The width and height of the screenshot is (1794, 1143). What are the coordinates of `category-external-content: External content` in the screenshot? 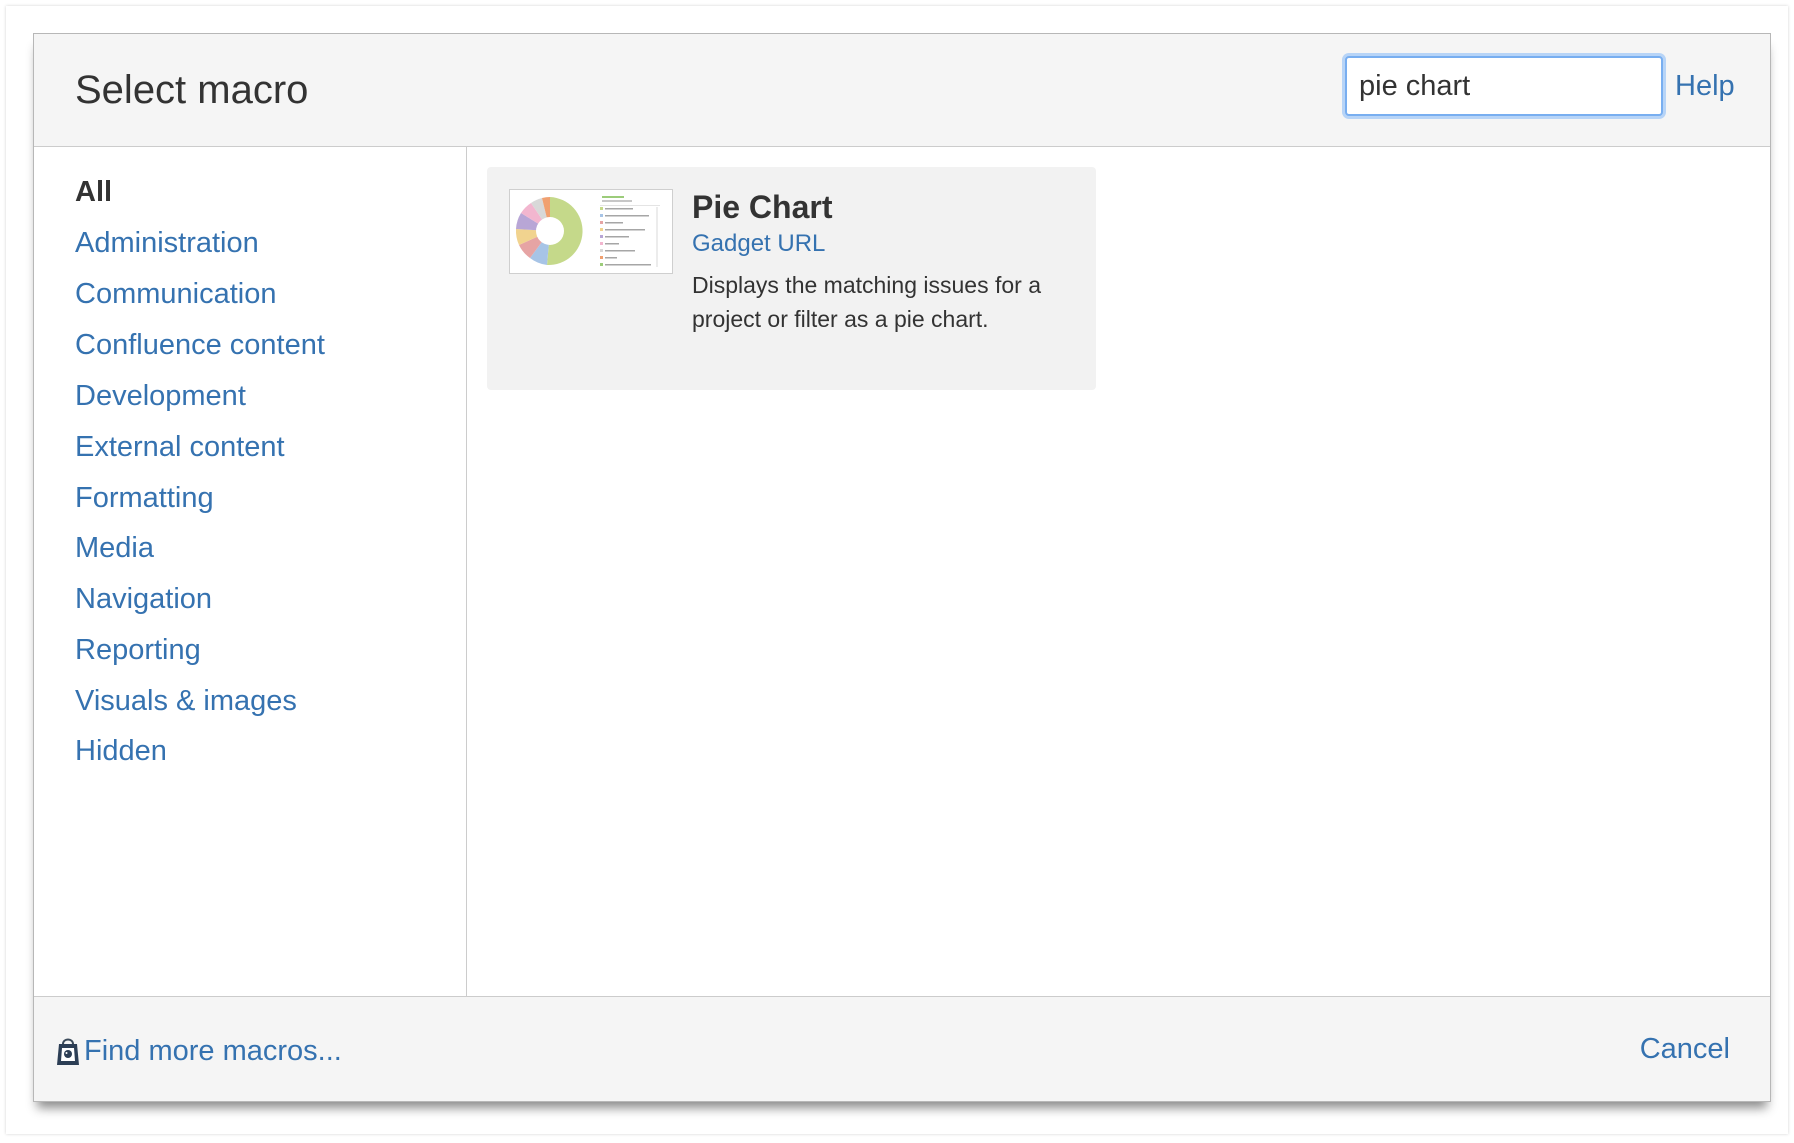 It's located at (180, 447).